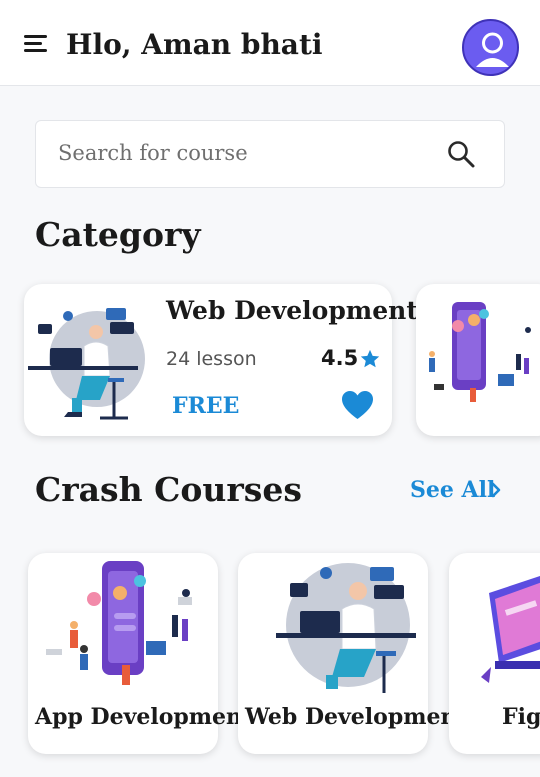 The image size is (540, 777). I want to click on price-badge: FREE, so click(206, 406).